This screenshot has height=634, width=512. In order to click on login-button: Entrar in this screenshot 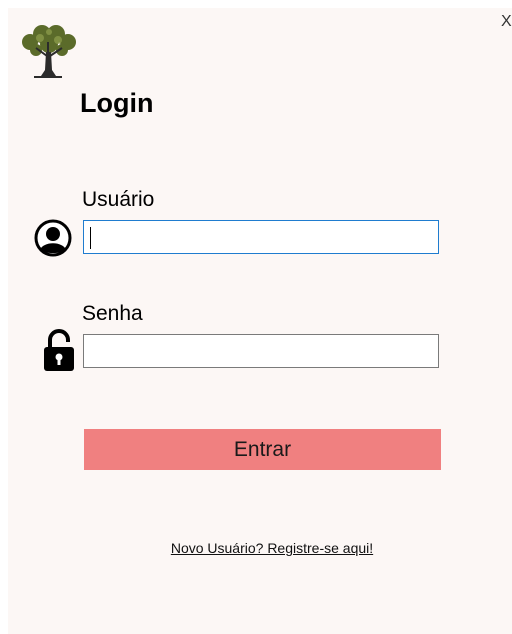, I will do `click(262, 449)`.